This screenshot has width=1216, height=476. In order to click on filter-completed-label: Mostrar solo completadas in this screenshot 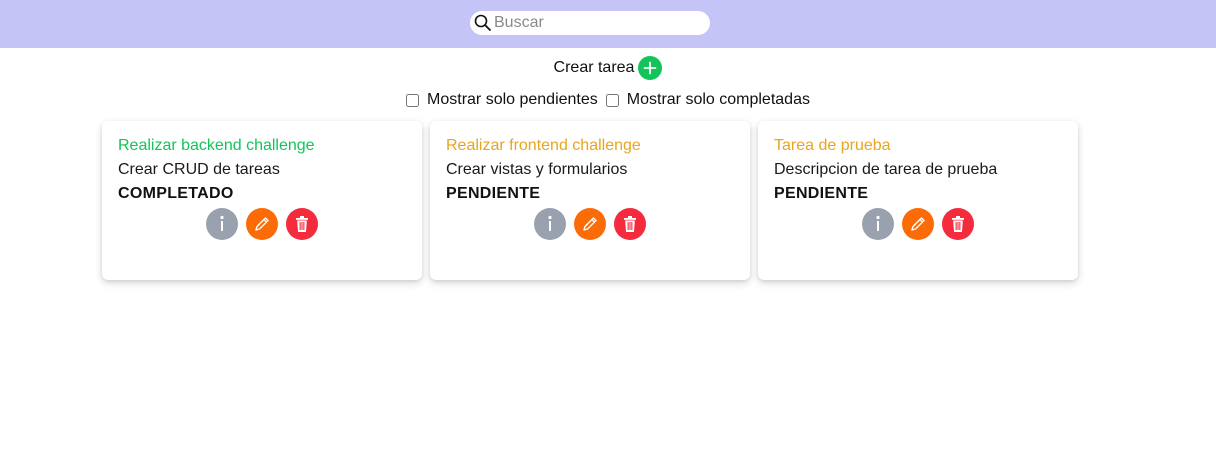, I will do `click(718, 99)`.